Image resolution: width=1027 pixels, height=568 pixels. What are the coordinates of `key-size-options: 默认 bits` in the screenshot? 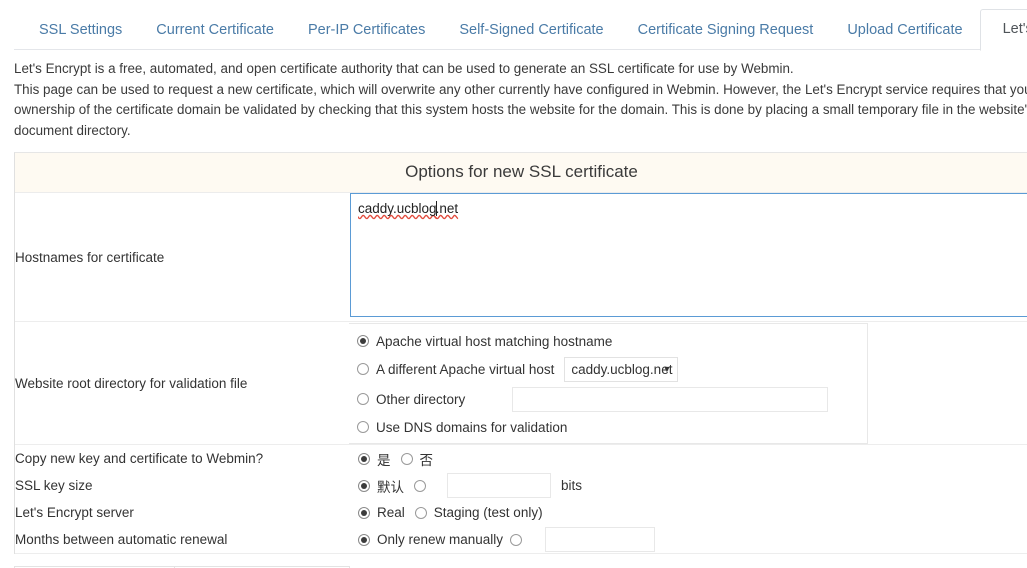 It's located at (688, 485).